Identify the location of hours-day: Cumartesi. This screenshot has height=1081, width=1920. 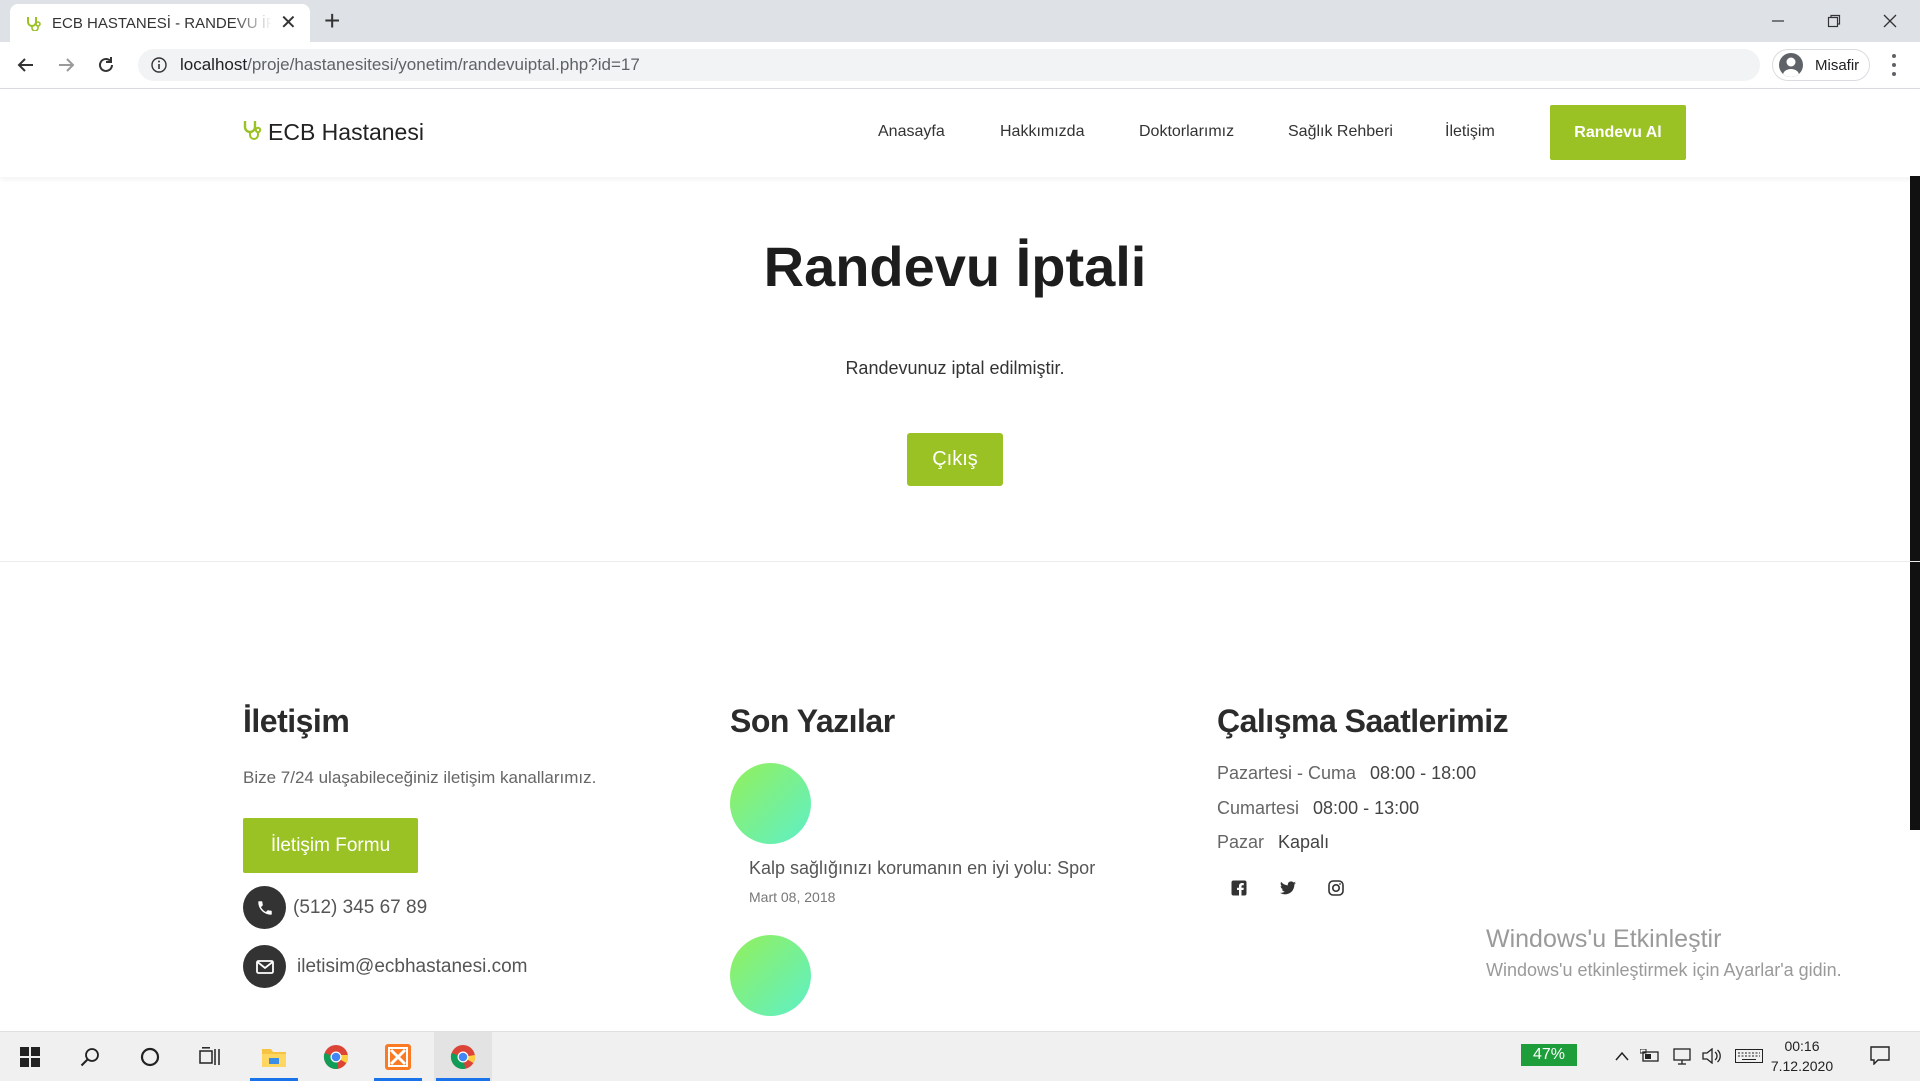
(1258, 808).